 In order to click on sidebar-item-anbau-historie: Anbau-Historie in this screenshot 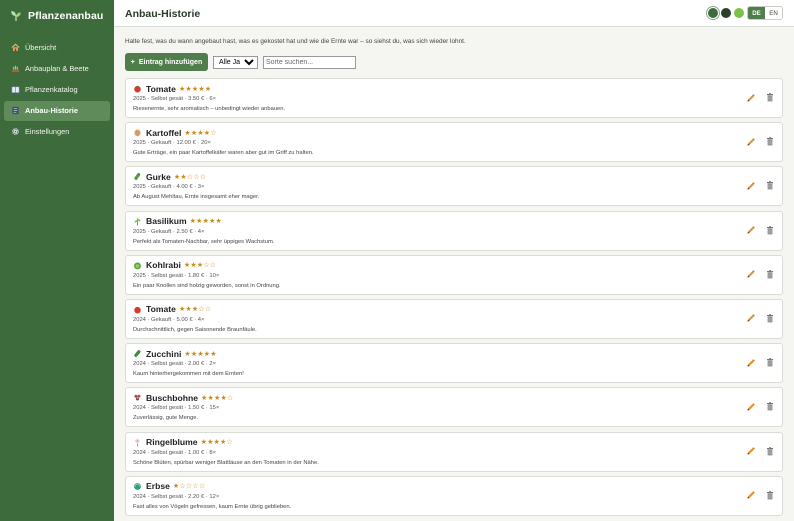, I will do `click(57, 110)`.